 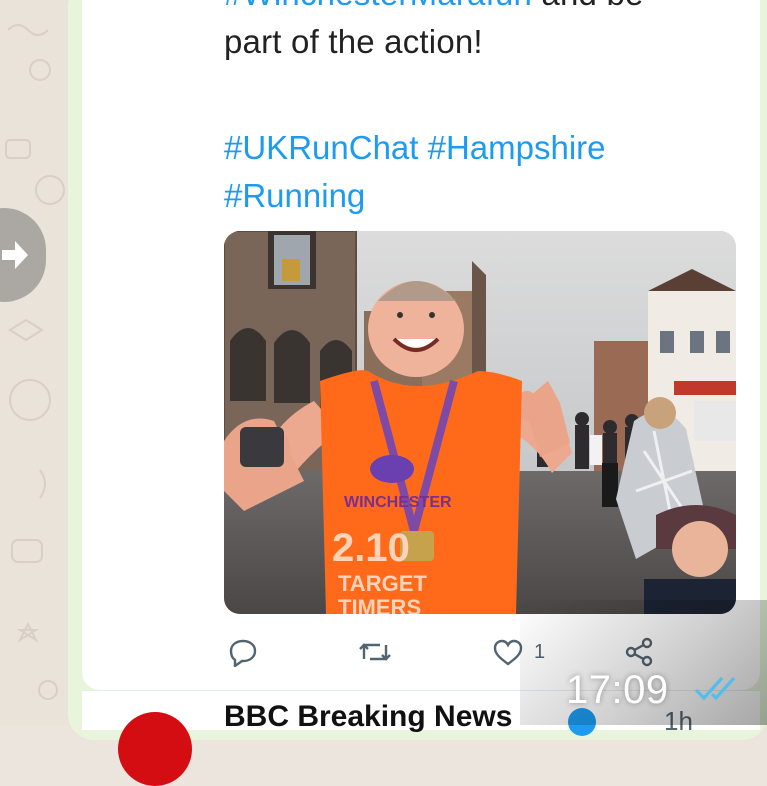 I want to click on message-time: 17:09, so click(x=617, y=690).